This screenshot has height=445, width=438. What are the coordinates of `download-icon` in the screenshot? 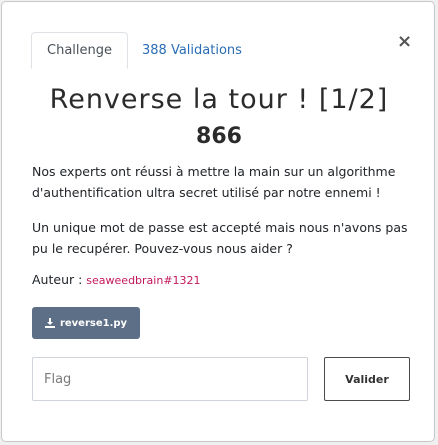 It's located at (49, 323).